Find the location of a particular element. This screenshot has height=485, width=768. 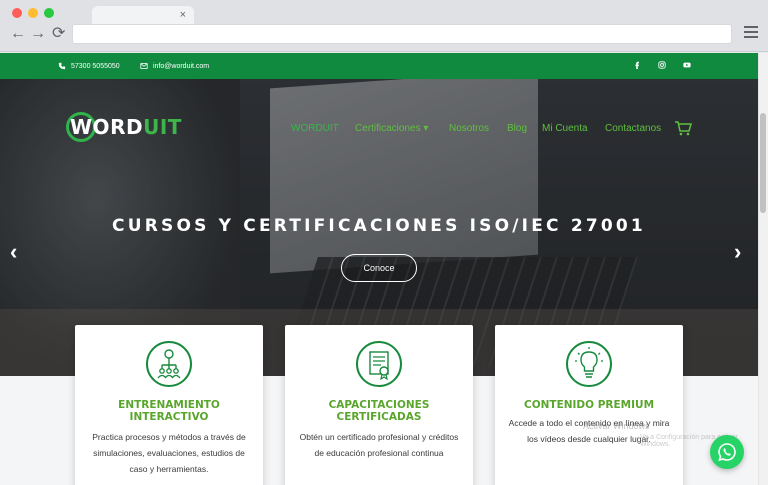

cart-icon is located at coordinates (683, 128).